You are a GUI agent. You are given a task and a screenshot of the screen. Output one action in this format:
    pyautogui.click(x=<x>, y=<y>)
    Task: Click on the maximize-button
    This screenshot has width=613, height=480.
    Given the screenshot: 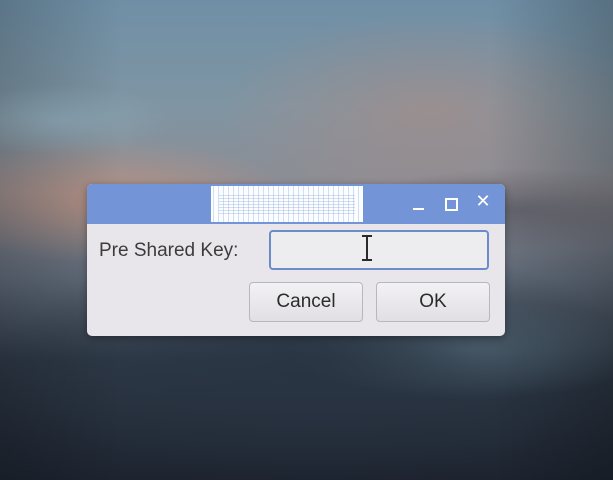 What is the action you would take?
    pyautogui.click(x=451, y=204)
    